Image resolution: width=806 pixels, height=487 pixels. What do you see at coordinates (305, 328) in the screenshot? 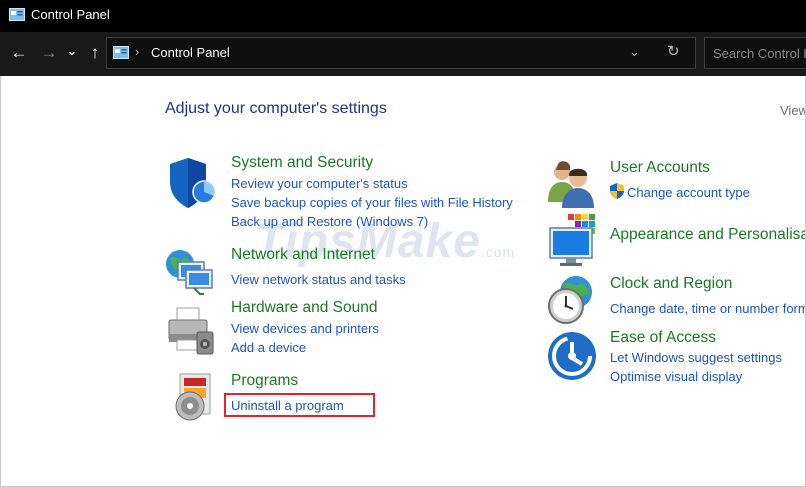
I see `link-devices-printers: View devices and printers` at bounding box center [305, 328].